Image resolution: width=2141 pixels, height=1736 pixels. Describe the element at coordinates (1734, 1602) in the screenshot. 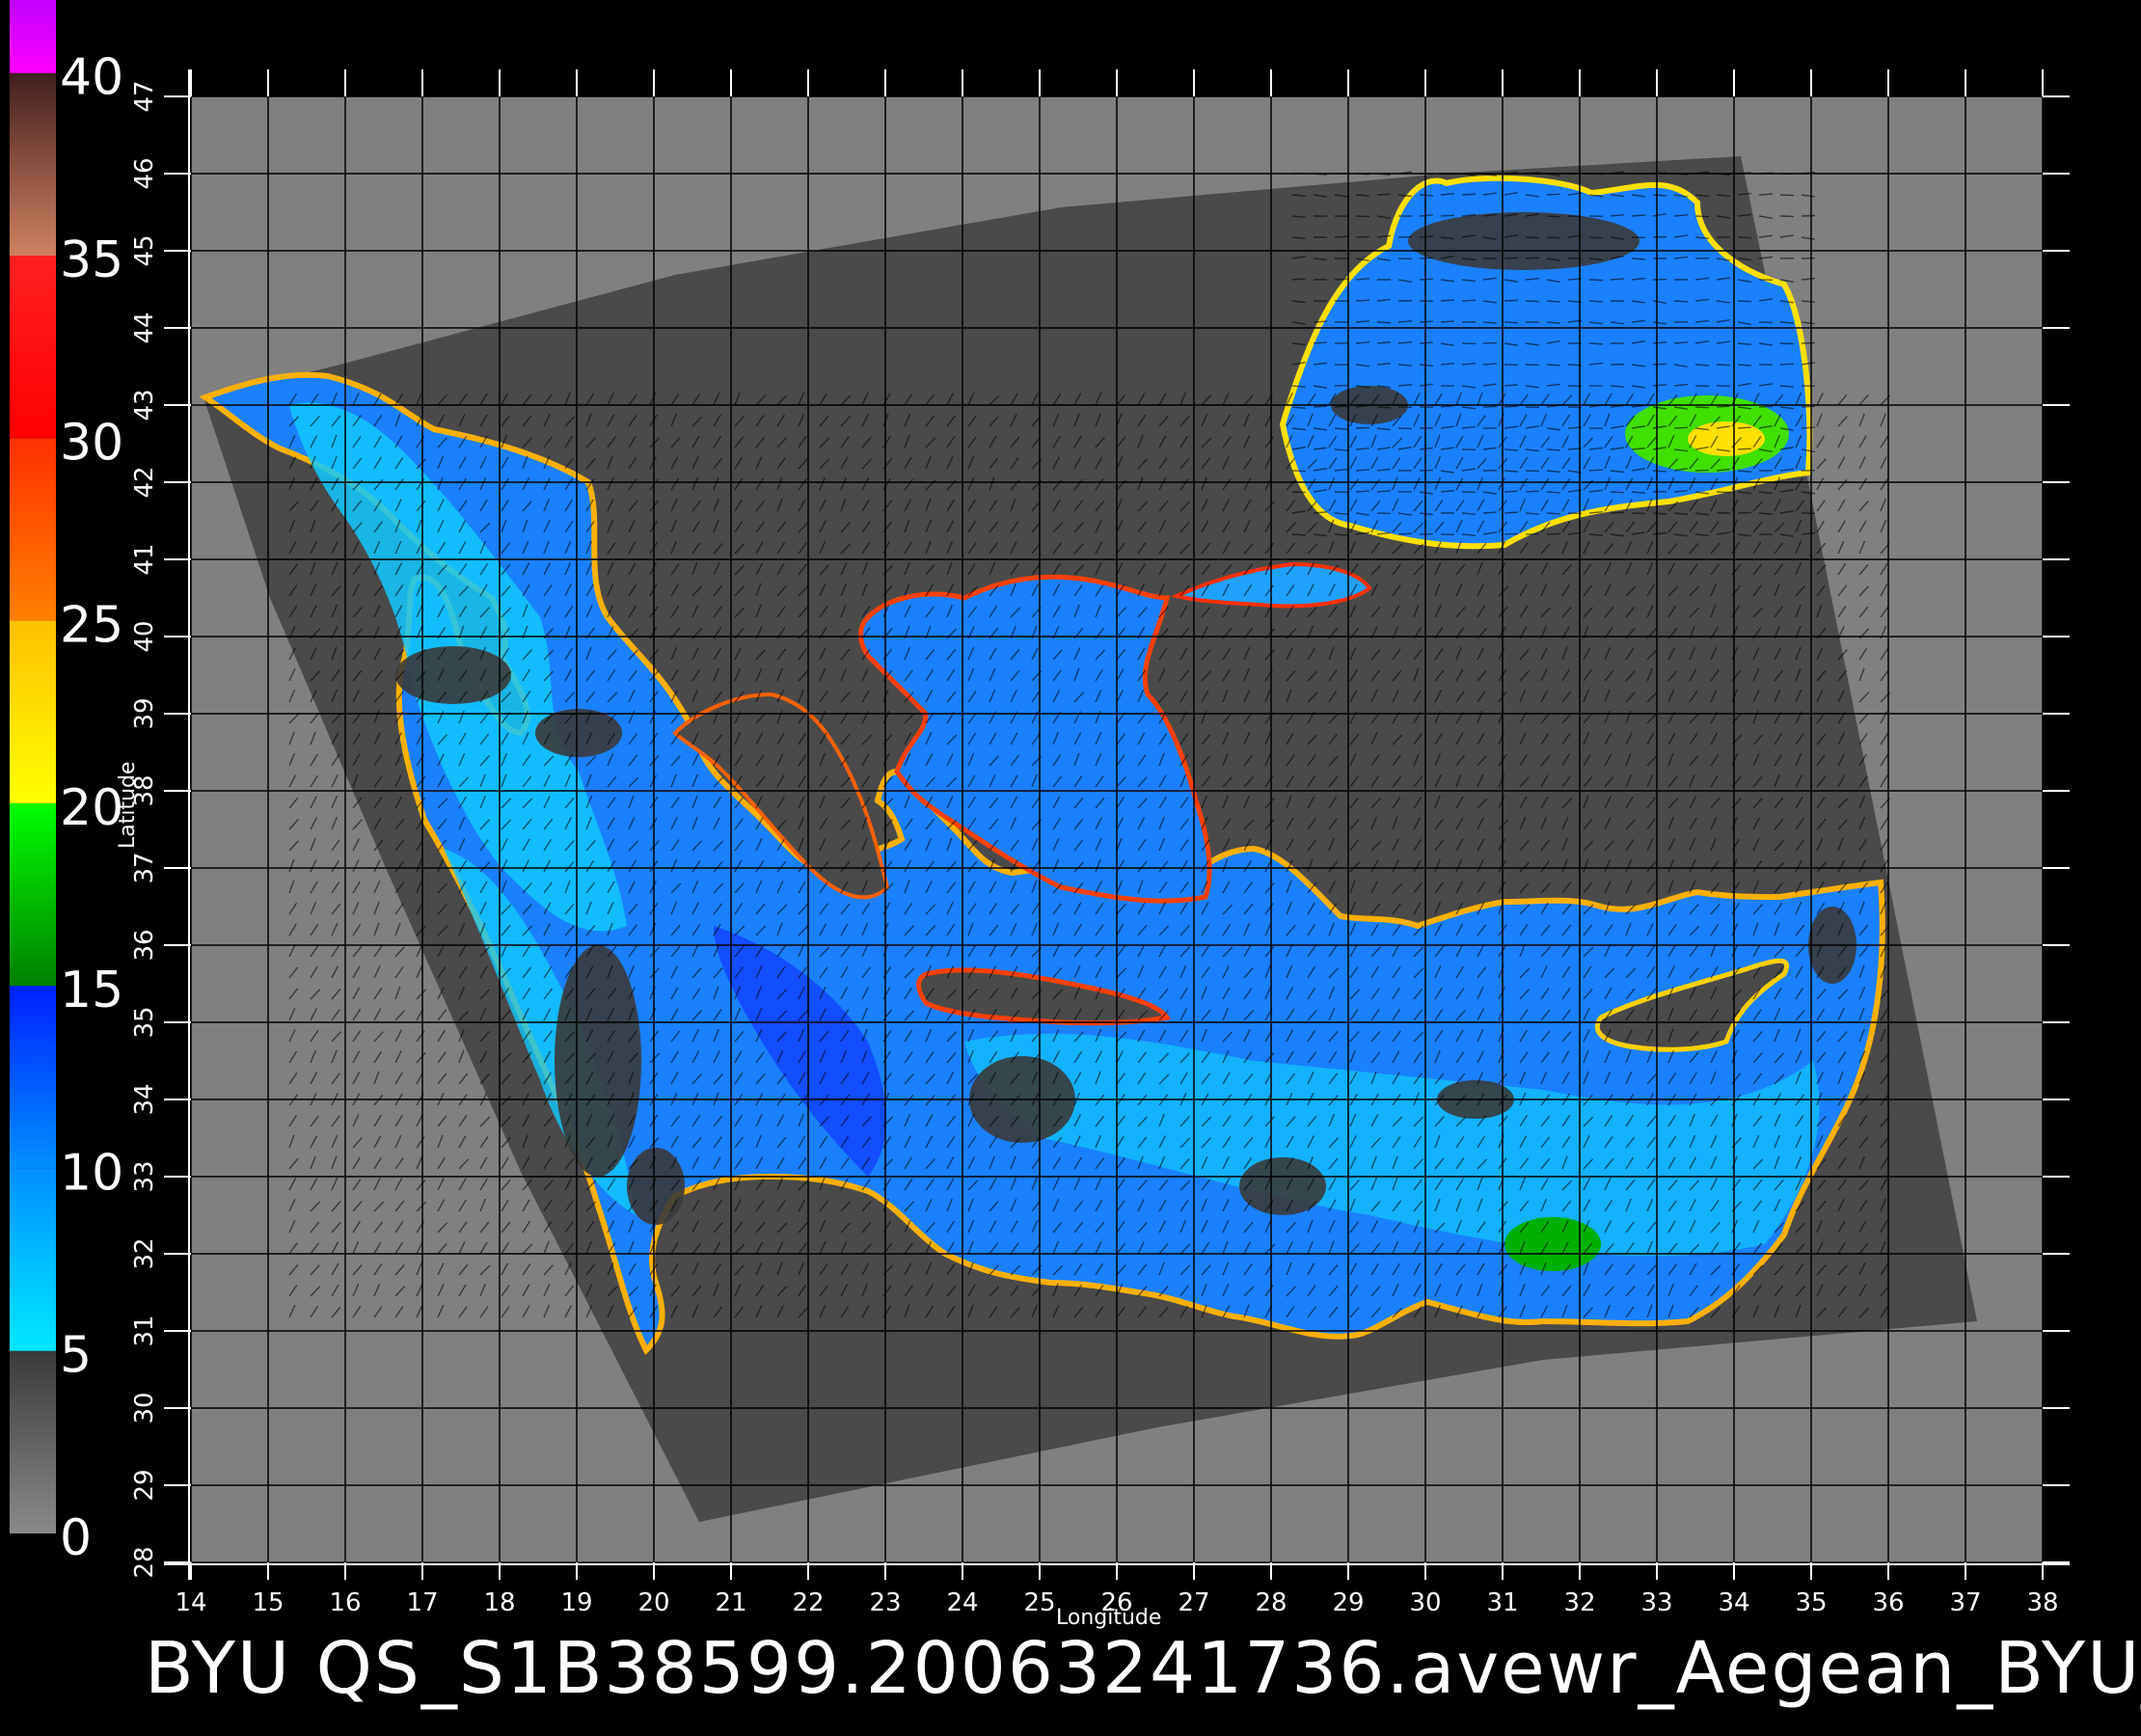

I see `longitude-tick-label: 34` at that location.